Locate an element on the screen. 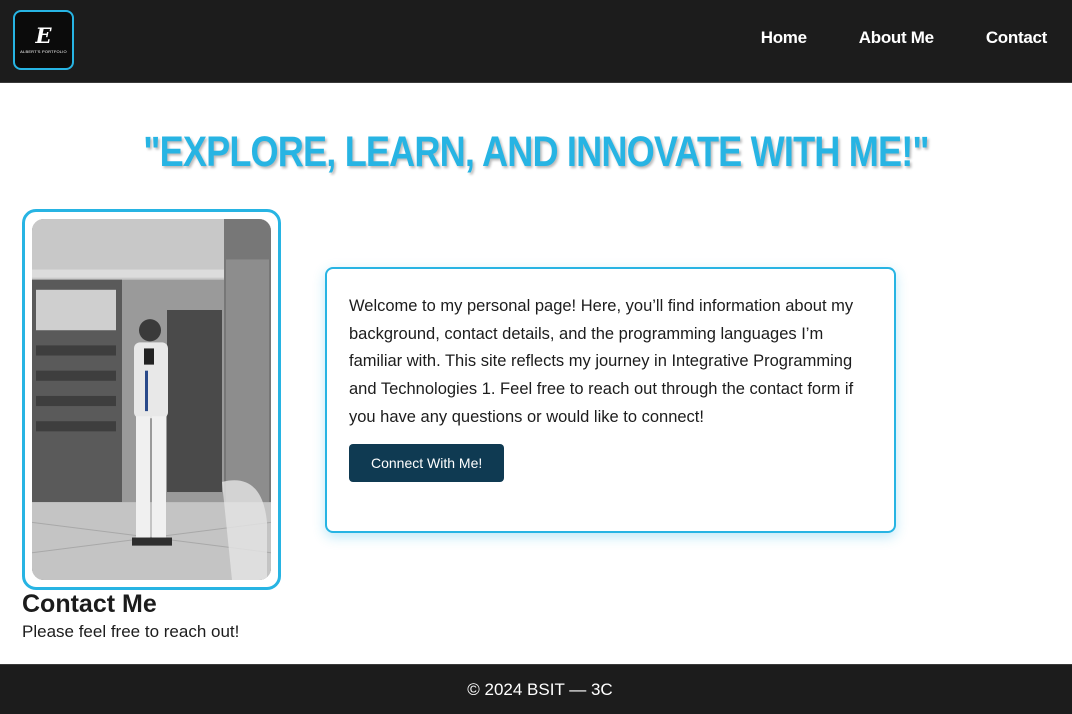 This screenshot has width=1072, height=714. footer: © 2024 BSIT — 3C is located at coordinates (536, 689).